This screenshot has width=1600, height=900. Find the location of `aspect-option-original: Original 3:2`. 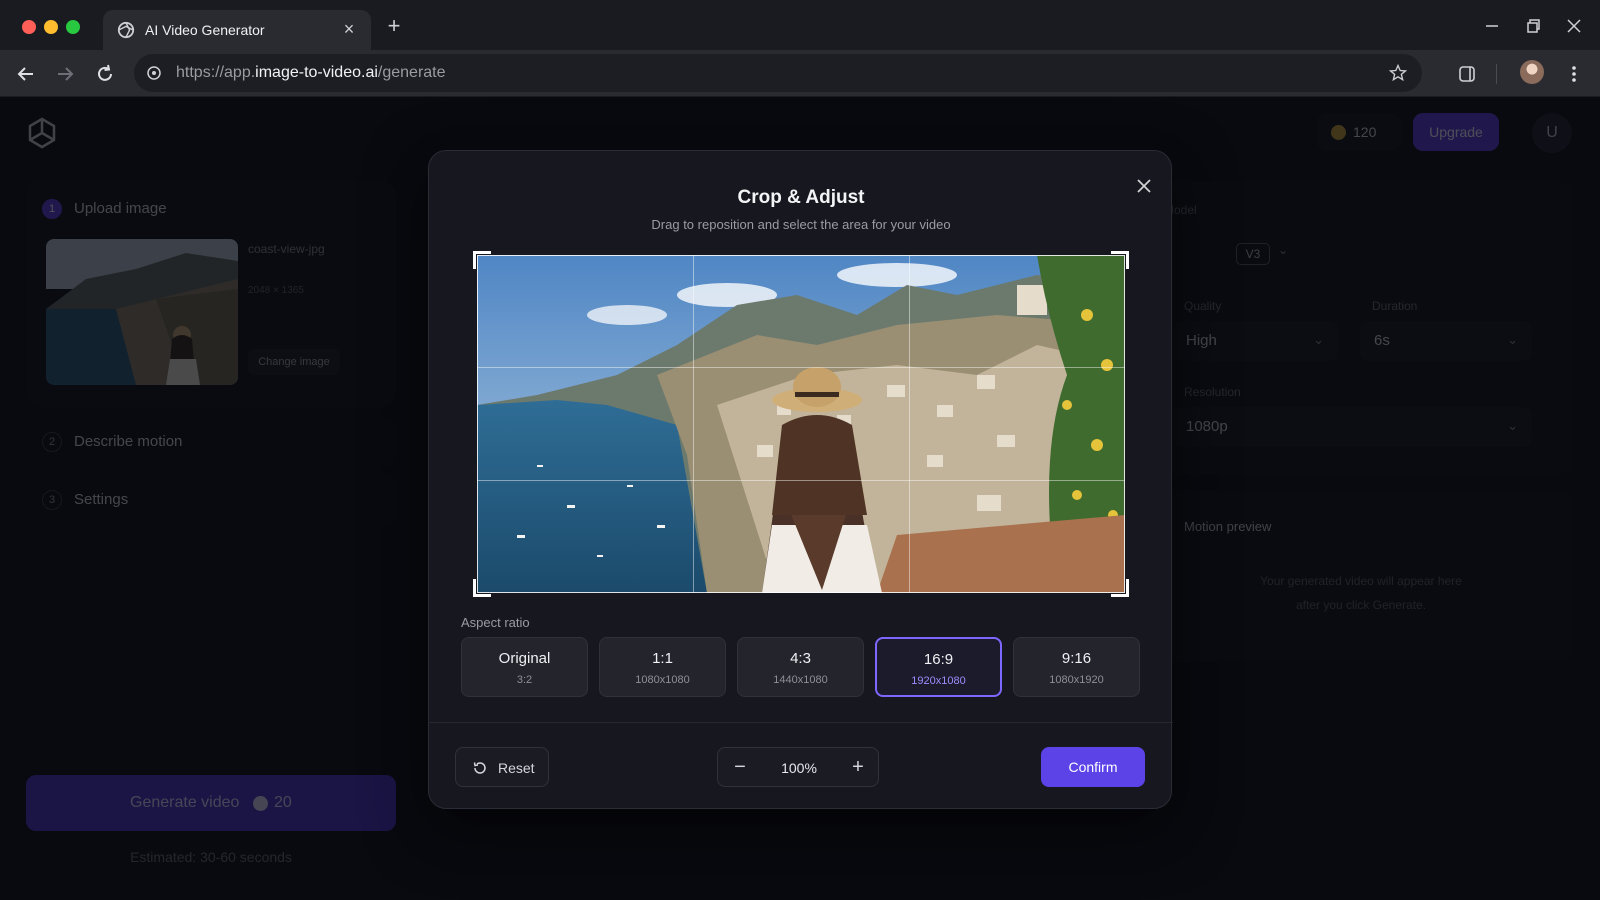

aspect-option-original: Original 3:2 is located at coordinates (524, 667).